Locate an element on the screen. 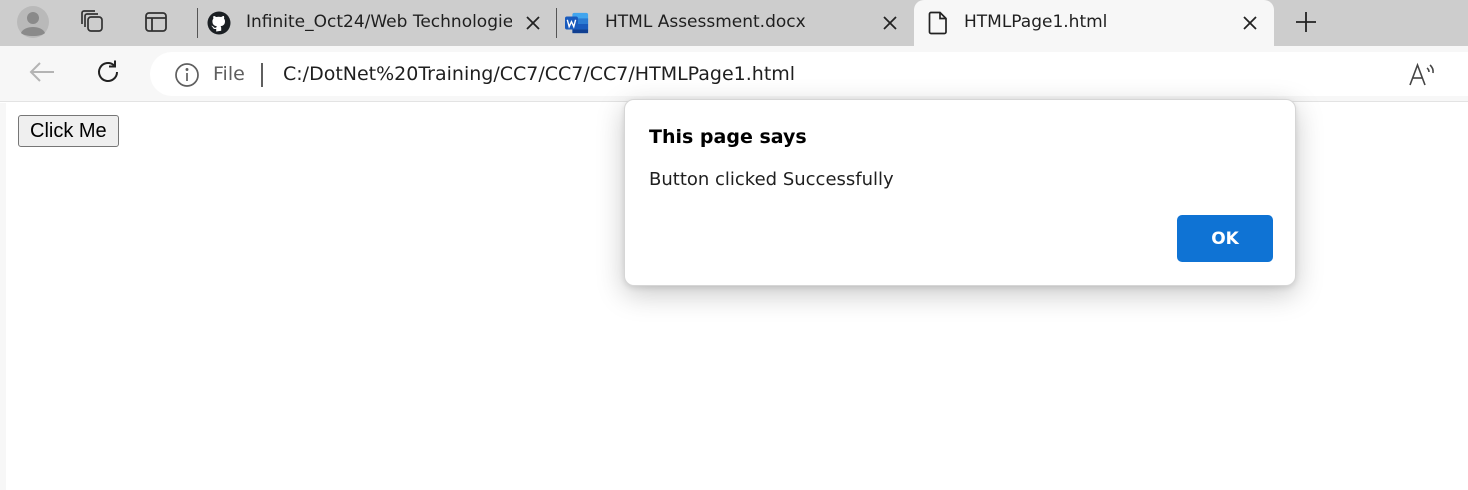  word-icon is located at coordinates (577, 23).